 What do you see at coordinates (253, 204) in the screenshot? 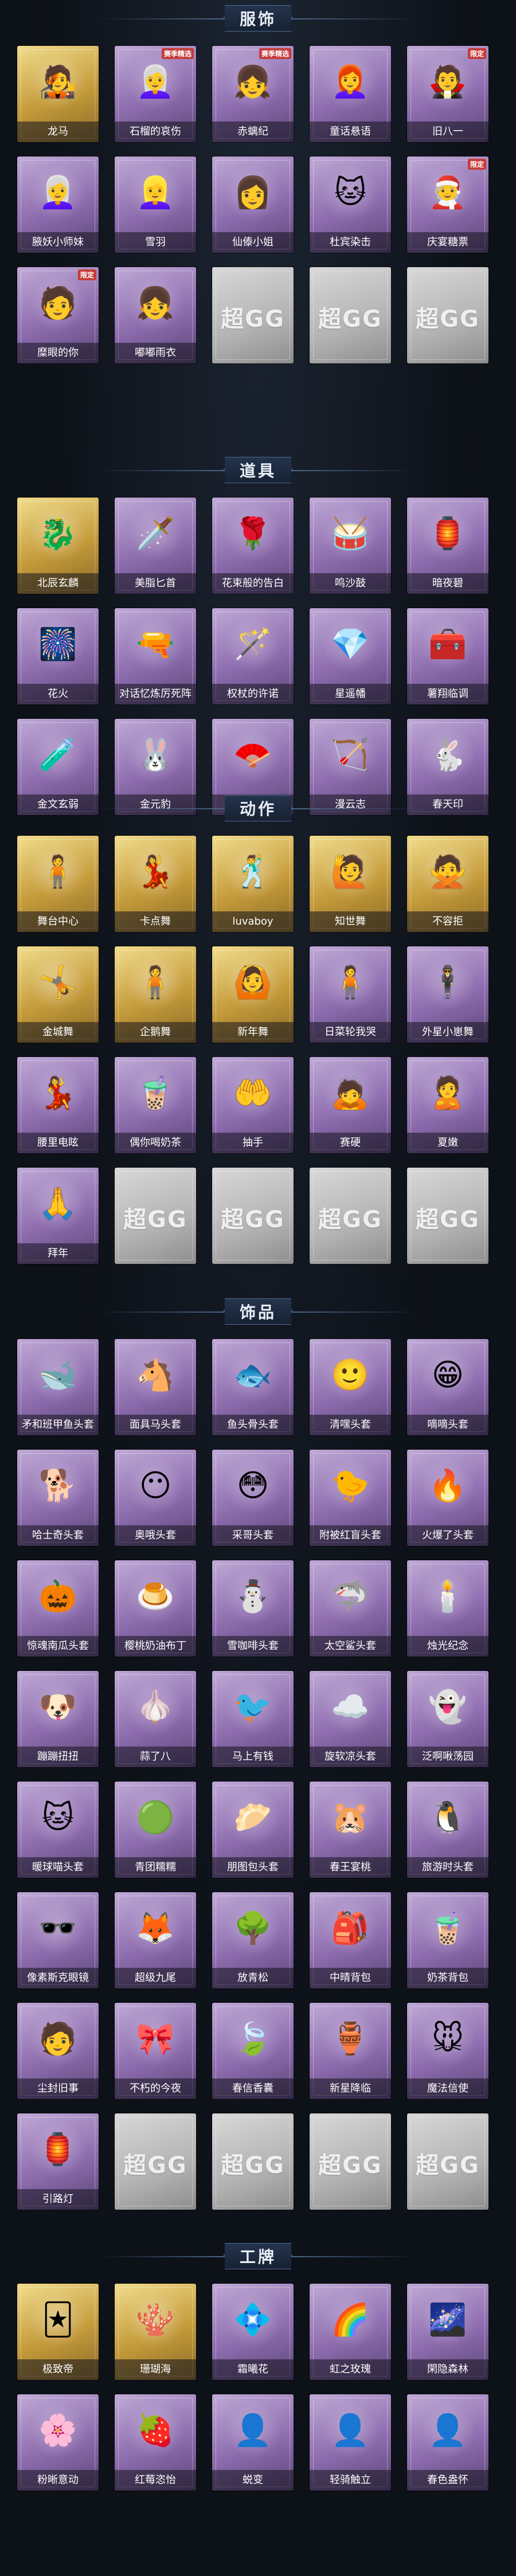
I see `item-card: 👩 仙傣小姐` at bounding box center [253, 204].